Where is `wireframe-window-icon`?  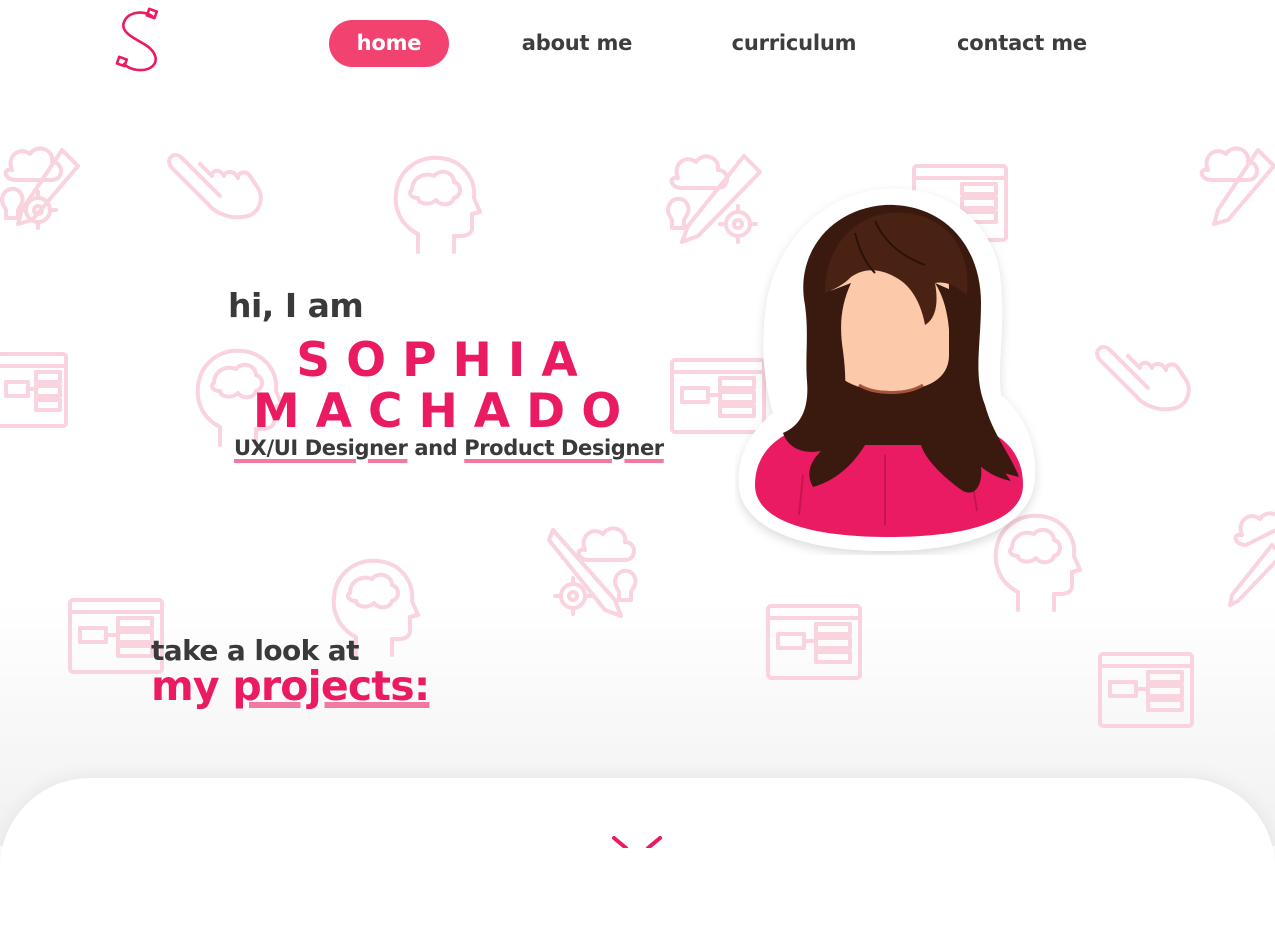 wireframe-window-icon is located at coordinates (34, 390).